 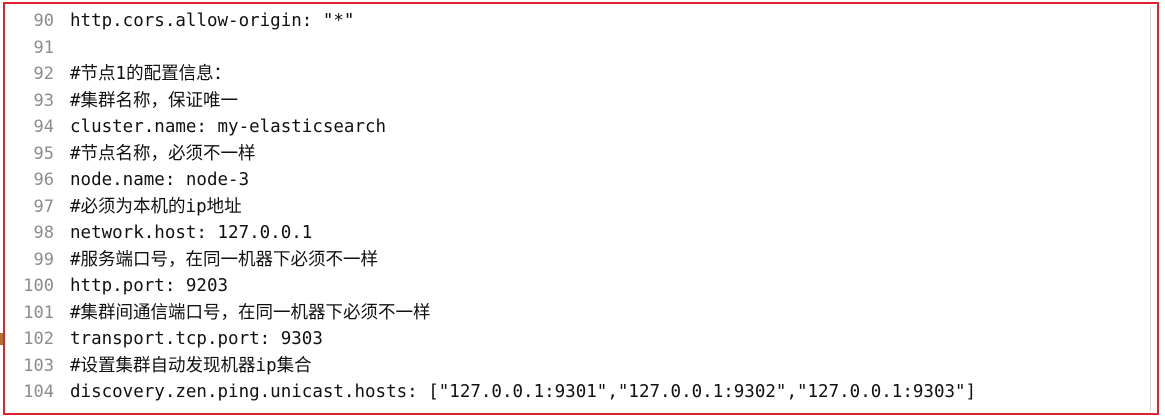 What do you see at coordinates (159, 180) in the screenshot?
I see `line-text: node.name: node-3` at bounding box center [159, 180].